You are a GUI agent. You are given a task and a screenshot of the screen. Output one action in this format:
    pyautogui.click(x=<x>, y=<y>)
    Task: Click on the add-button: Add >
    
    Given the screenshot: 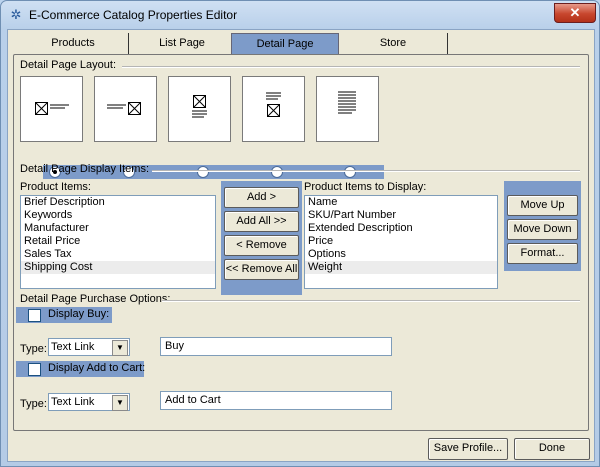 What is the action you would take?
    pyautogui.click(x=261, y=197)
    